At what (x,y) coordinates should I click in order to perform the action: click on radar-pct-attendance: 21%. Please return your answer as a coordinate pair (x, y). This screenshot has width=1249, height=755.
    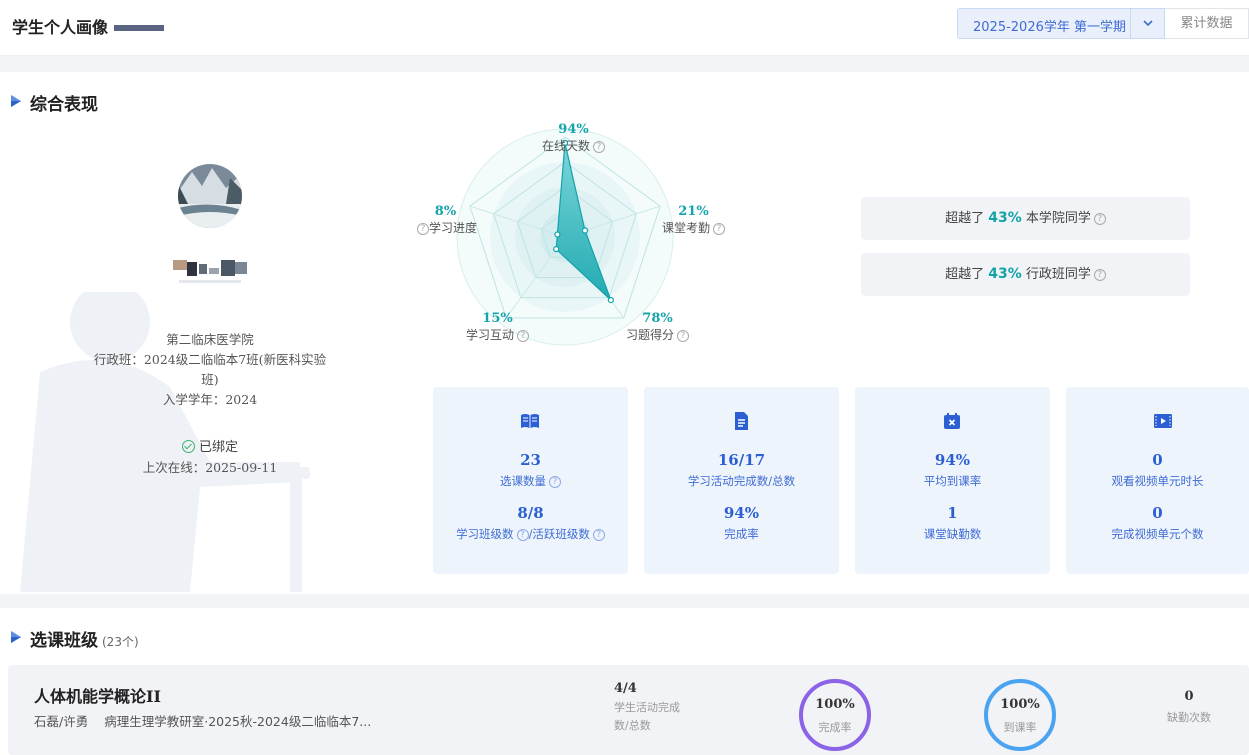
    Looking at the image, I should click on (693, 211).